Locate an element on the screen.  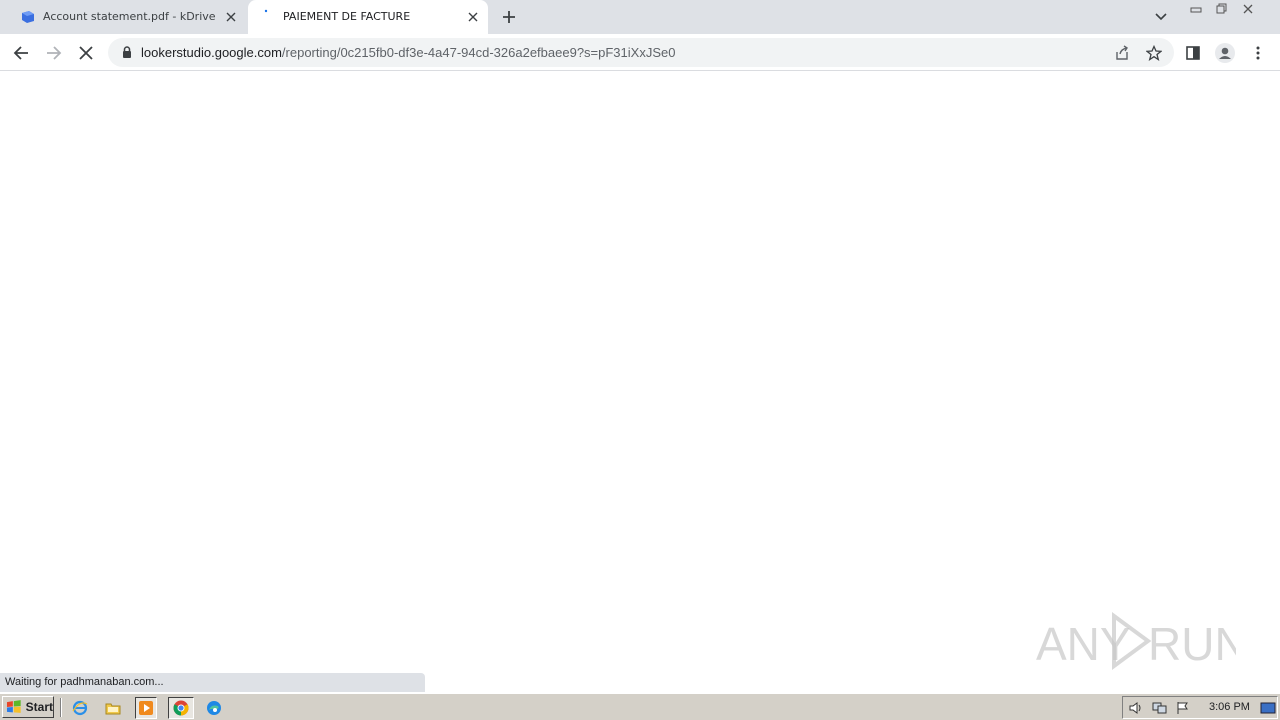
ie-icon is located at coordinates (80, 708).